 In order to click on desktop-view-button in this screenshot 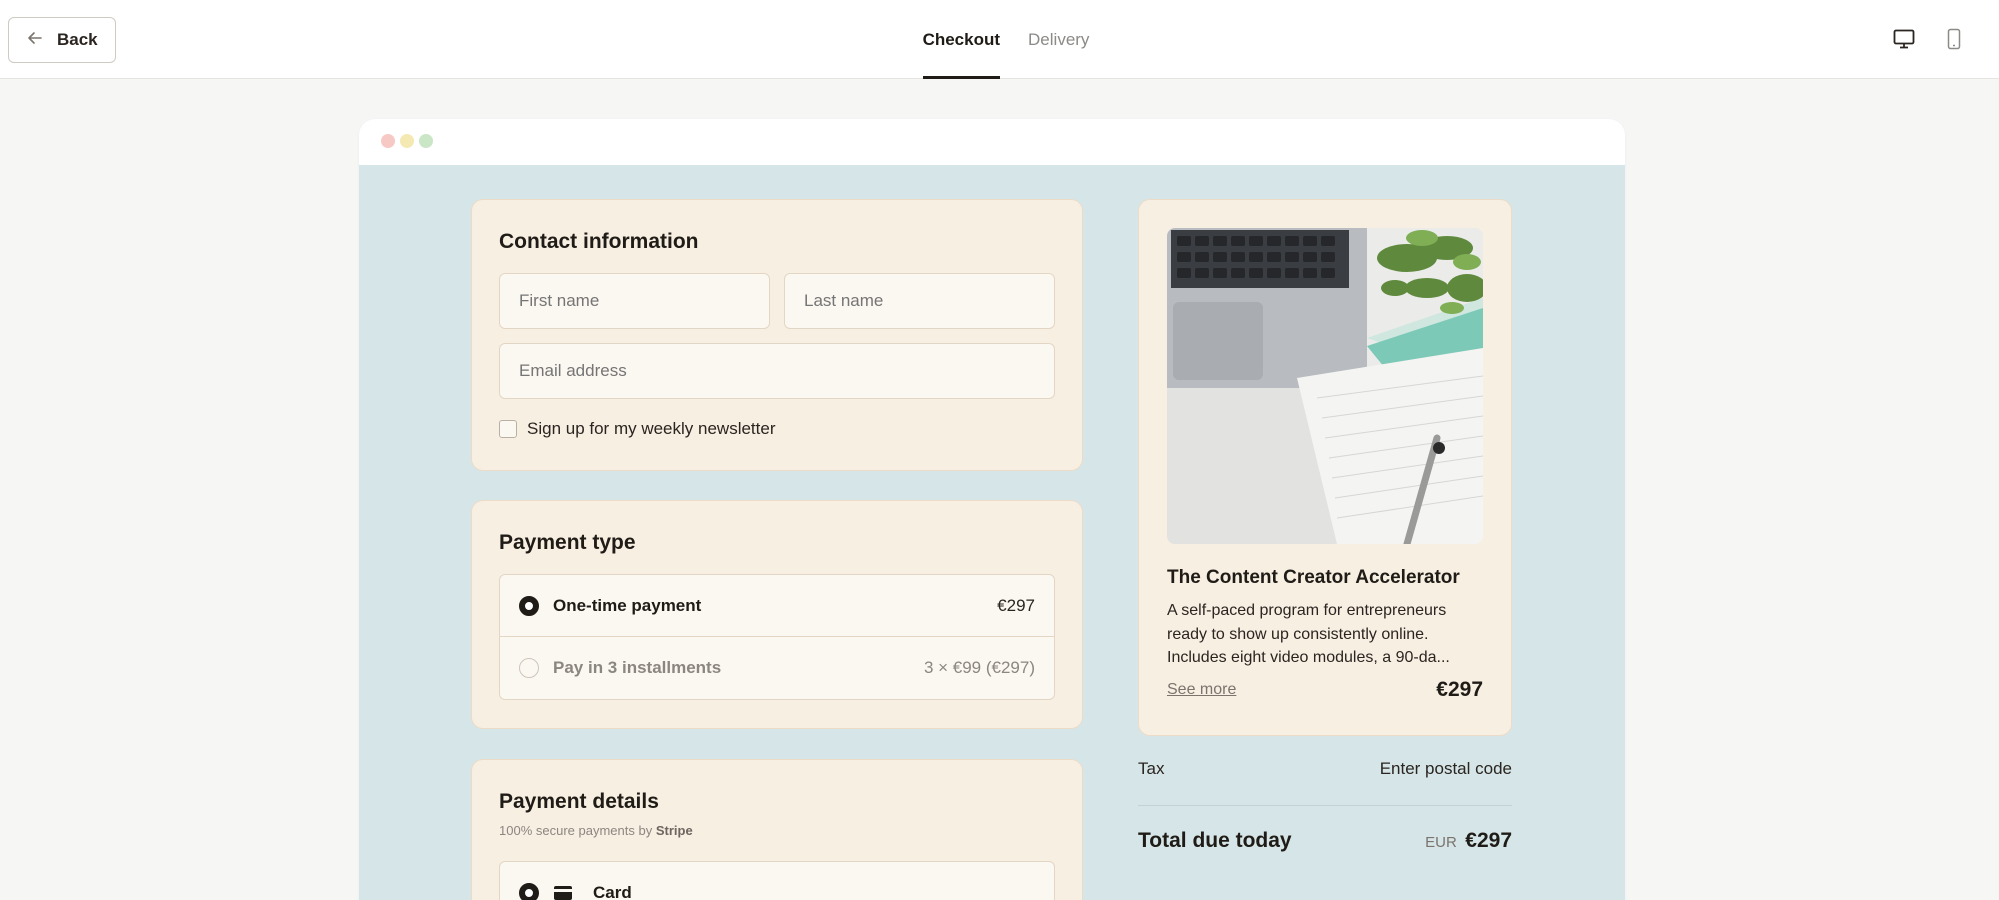, I will do `click(1904, 39)`.